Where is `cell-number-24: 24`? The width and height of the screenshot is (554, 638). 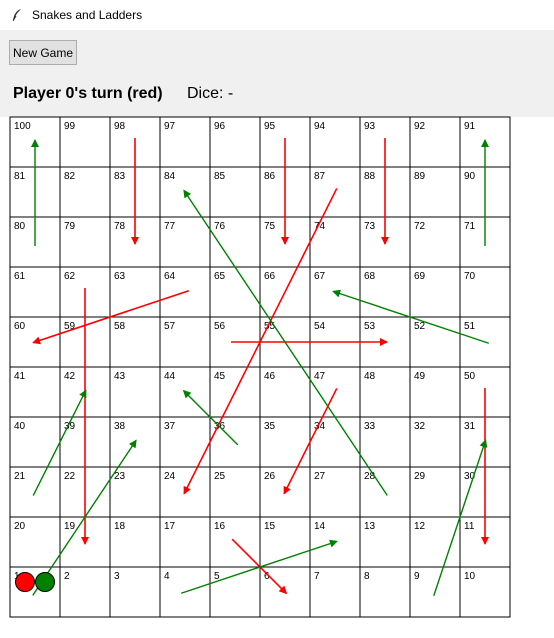
cell-number-24: 24 is located at coordinates (170, 476).